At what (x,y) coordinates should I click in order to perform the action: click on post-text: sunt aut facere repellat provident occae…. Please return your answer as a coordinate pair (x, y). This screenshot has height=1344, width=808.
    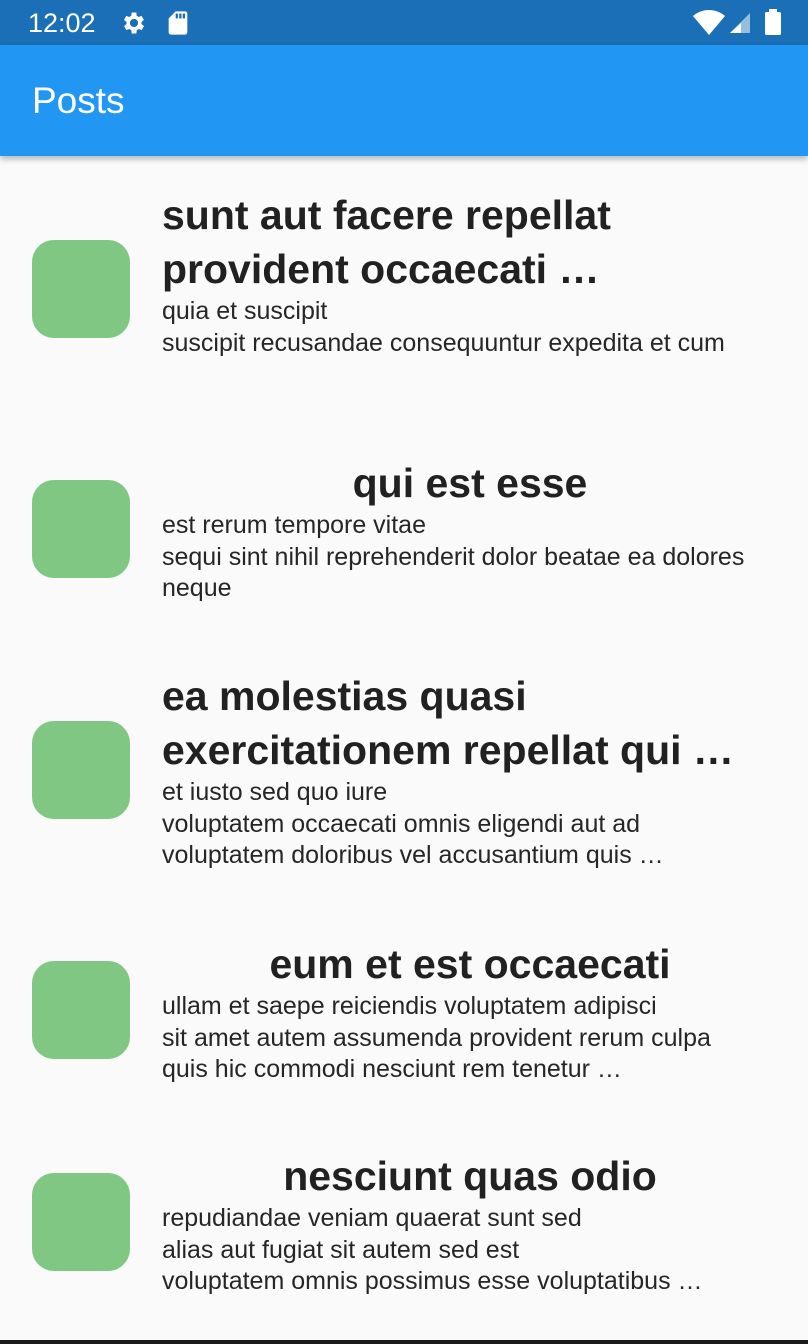
    Looking at the image, I should click on (470, 273).